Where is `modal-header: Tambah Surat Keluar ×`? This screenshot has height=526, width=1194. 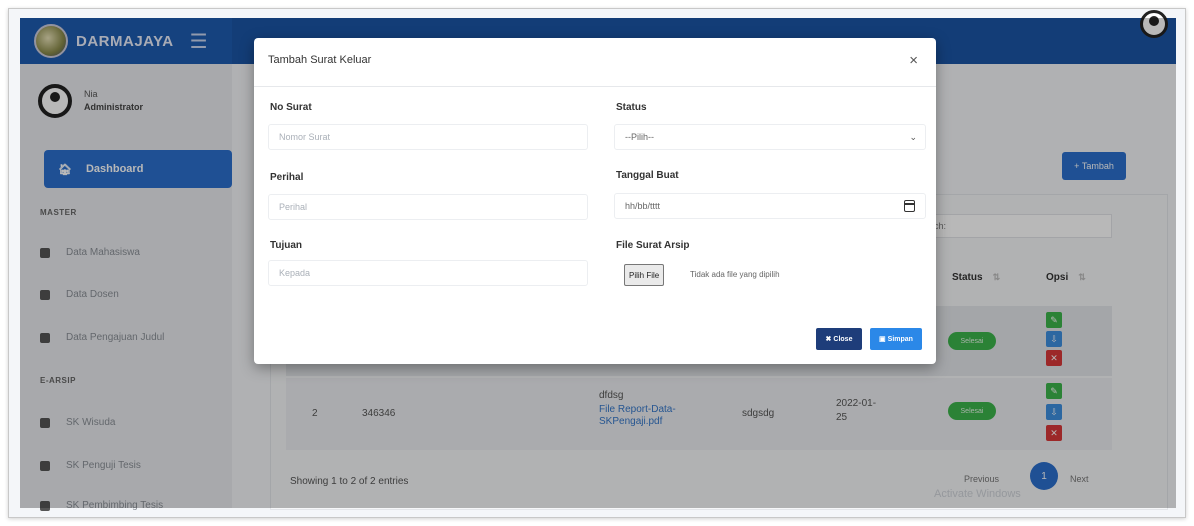 modal-header: Tambah Surat Keluar × is located at coordinates (595, 62).